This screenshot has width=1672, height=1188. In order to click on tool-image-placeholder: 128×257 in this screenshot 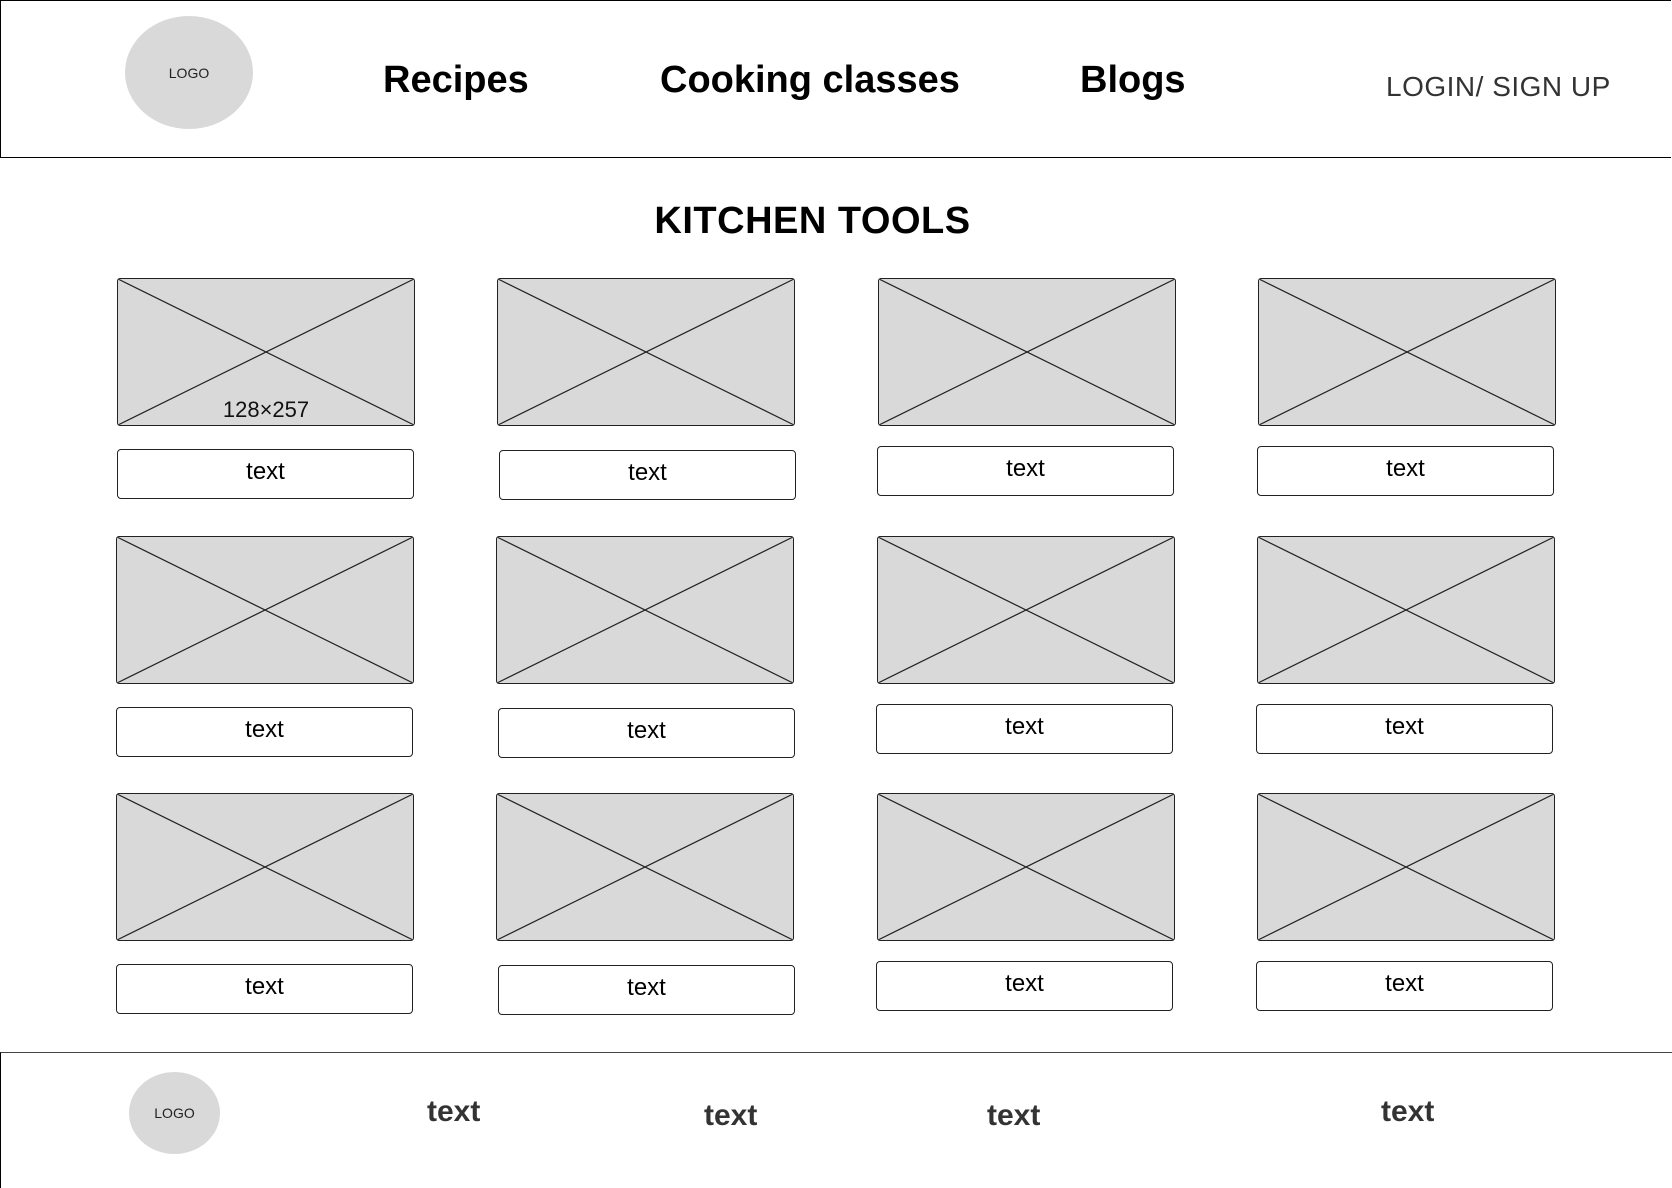, I will do `click(266, 352)`.